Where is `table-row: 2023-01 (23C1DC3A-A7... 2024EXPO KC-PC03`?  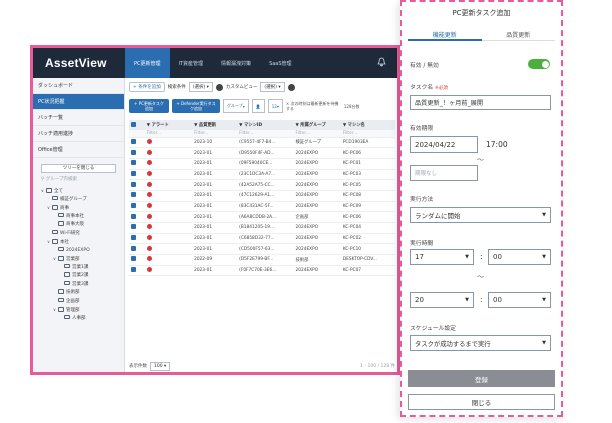
table-row: 2023-01 (23C1DC3A-A7... 2024EXPO KC-PC03 is located at coordinates (262, 175).